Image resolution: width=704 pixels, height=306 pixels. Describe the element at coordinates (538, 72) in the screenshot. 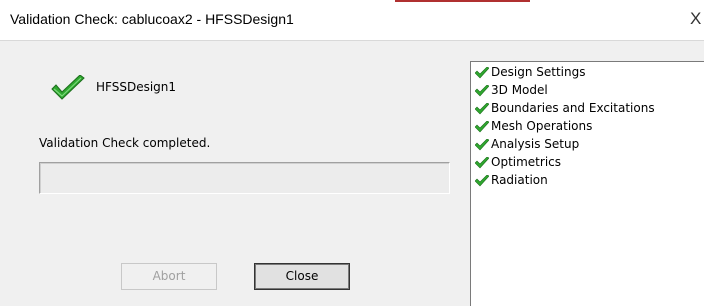

I see `result-label: Design Settings` at that location.